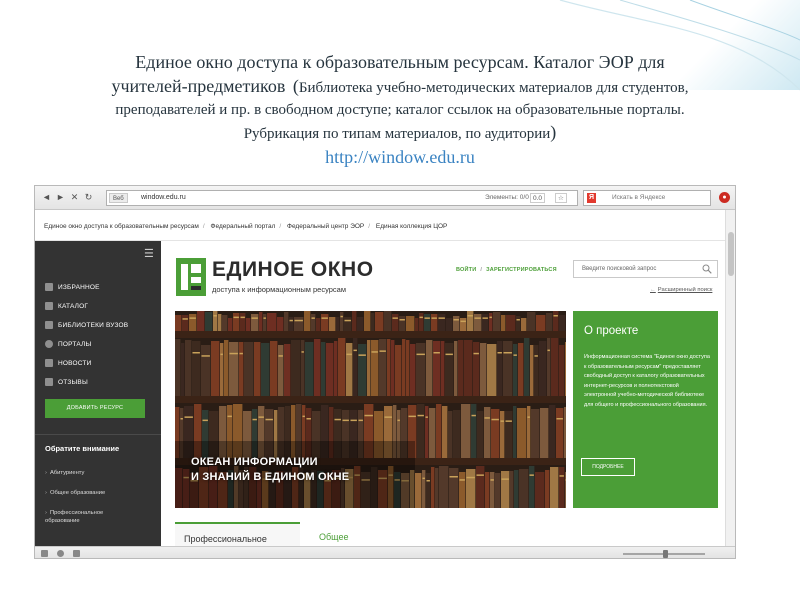 This screenshot has height=600, width=800. What do you see at coordinates (724, 197) in the screenshot?
I see `abp-icon: ●` at bounding box center [724, 197].